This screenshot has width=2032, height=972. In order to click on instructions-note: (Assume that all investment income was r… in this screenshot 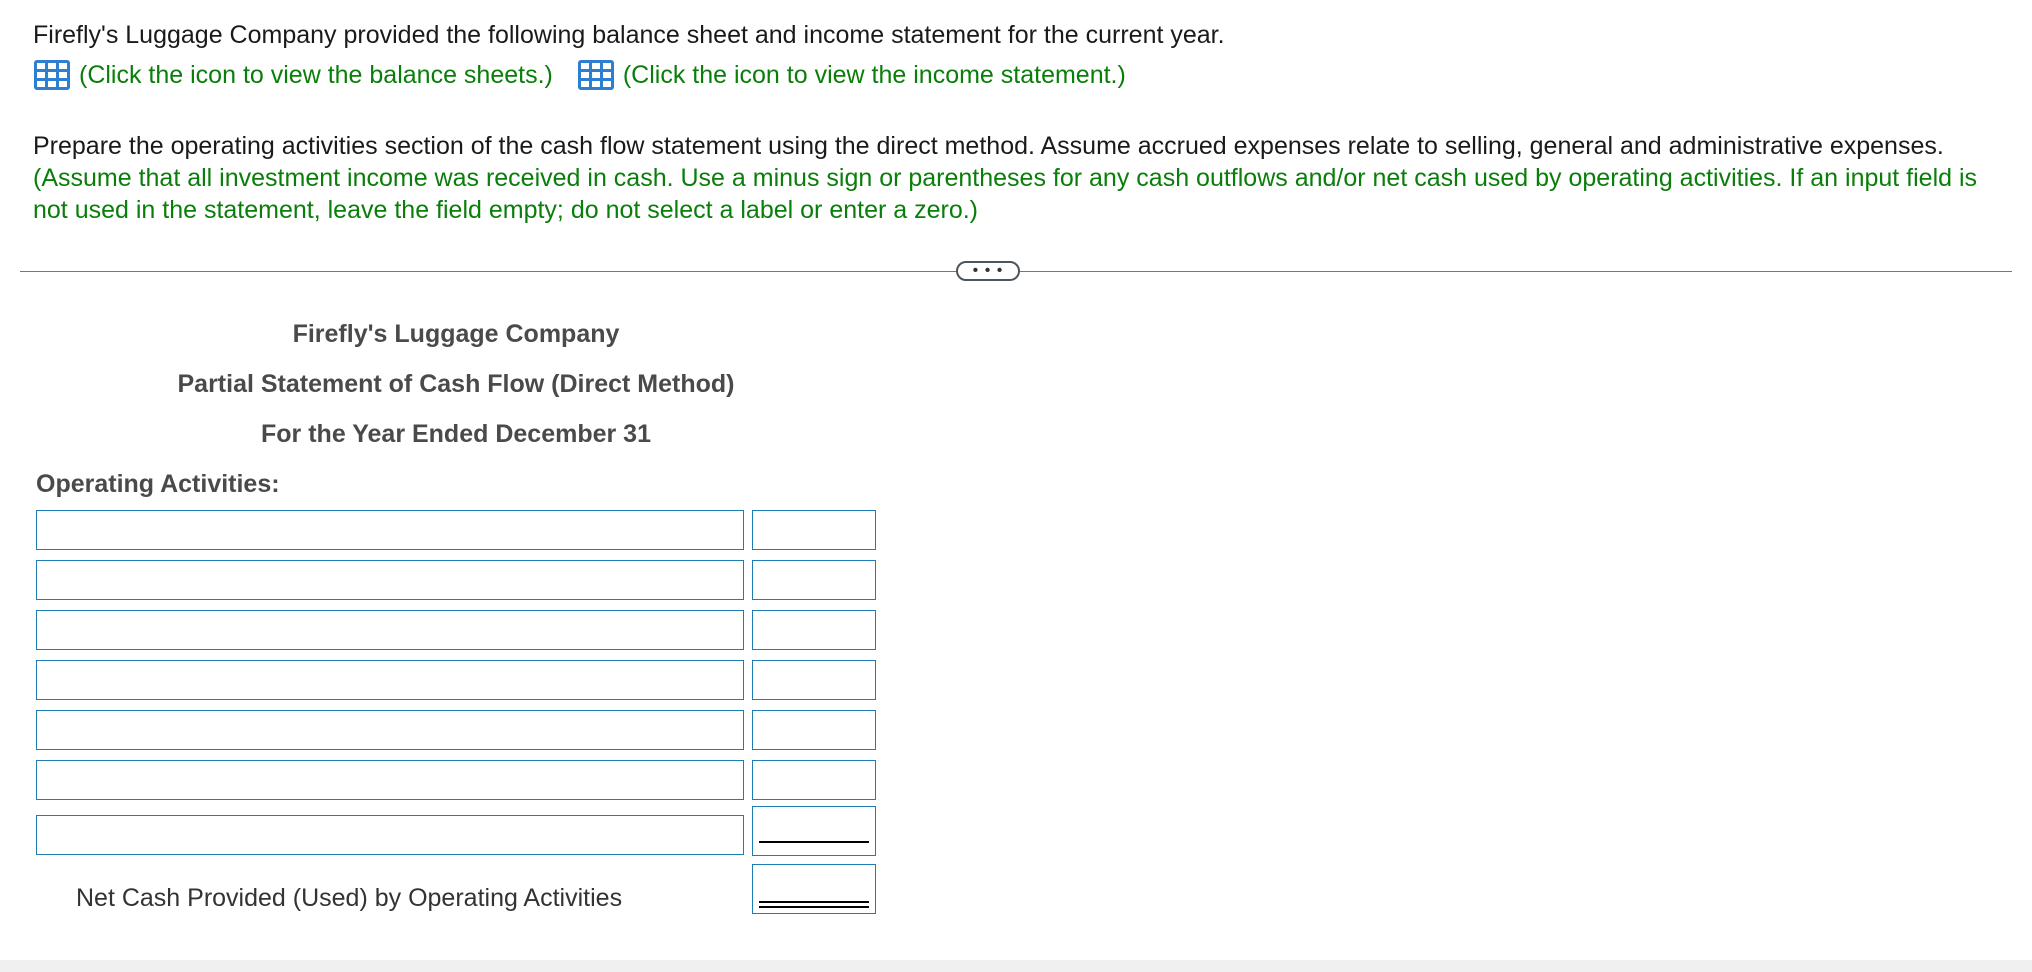, I will do `click(1005, 194)`.